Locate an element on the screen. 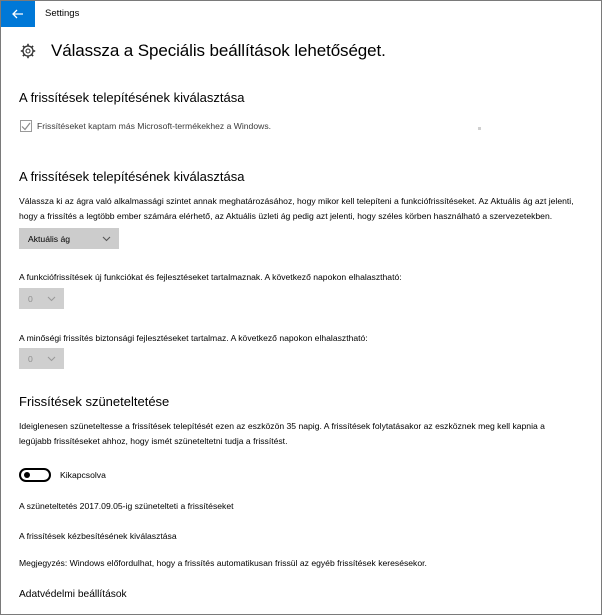  privacy-settings-link: Adatvédelmi beállítások is located at coordinates (73, 594).